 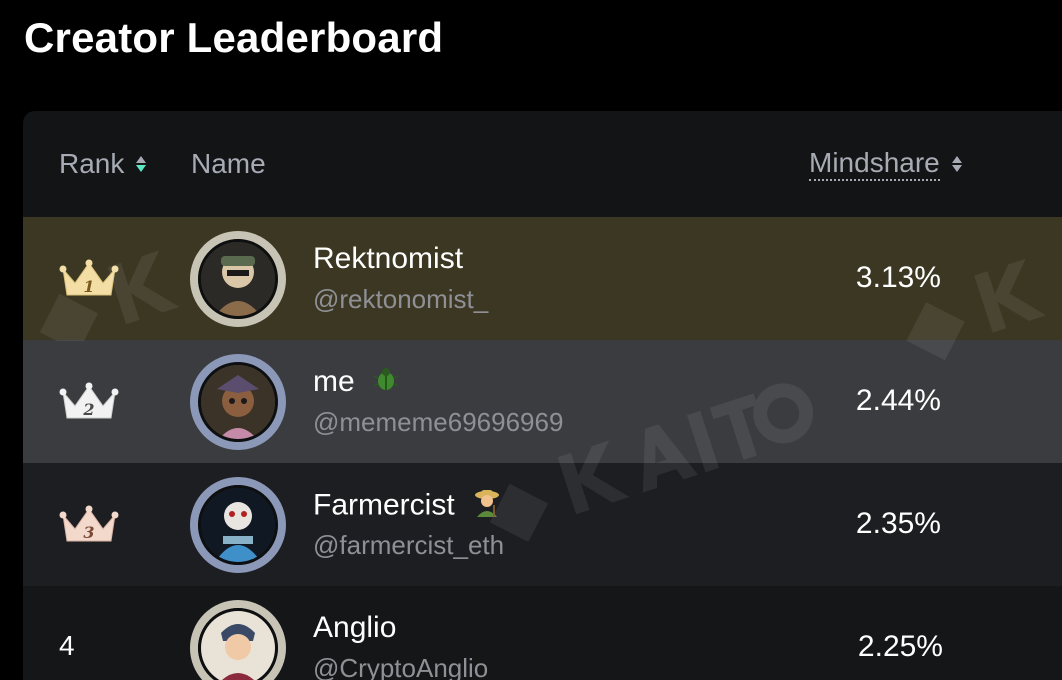 What do you see at coordinates (898, 277) in the screenshot?
I see `mindshare-value: 3.13%` at bounding box center [898, 277].